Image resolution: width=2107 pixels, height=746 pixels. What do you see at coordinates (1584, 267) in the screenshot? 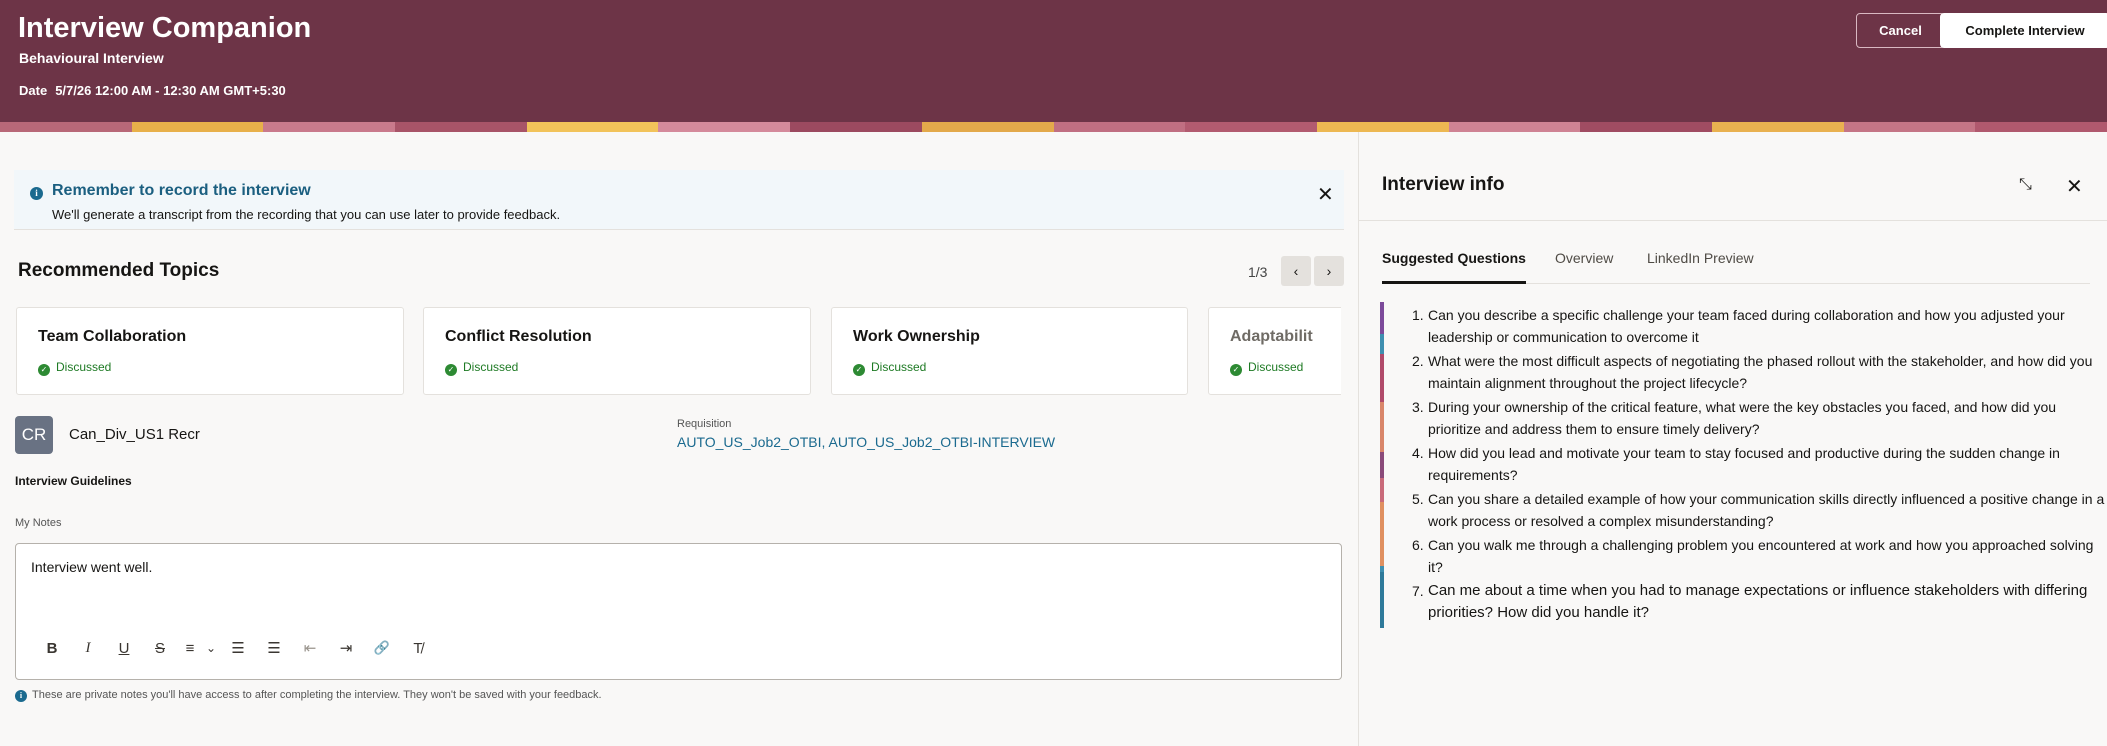
I see `tab-overview: Overview` at bounding box center [1584, 267].